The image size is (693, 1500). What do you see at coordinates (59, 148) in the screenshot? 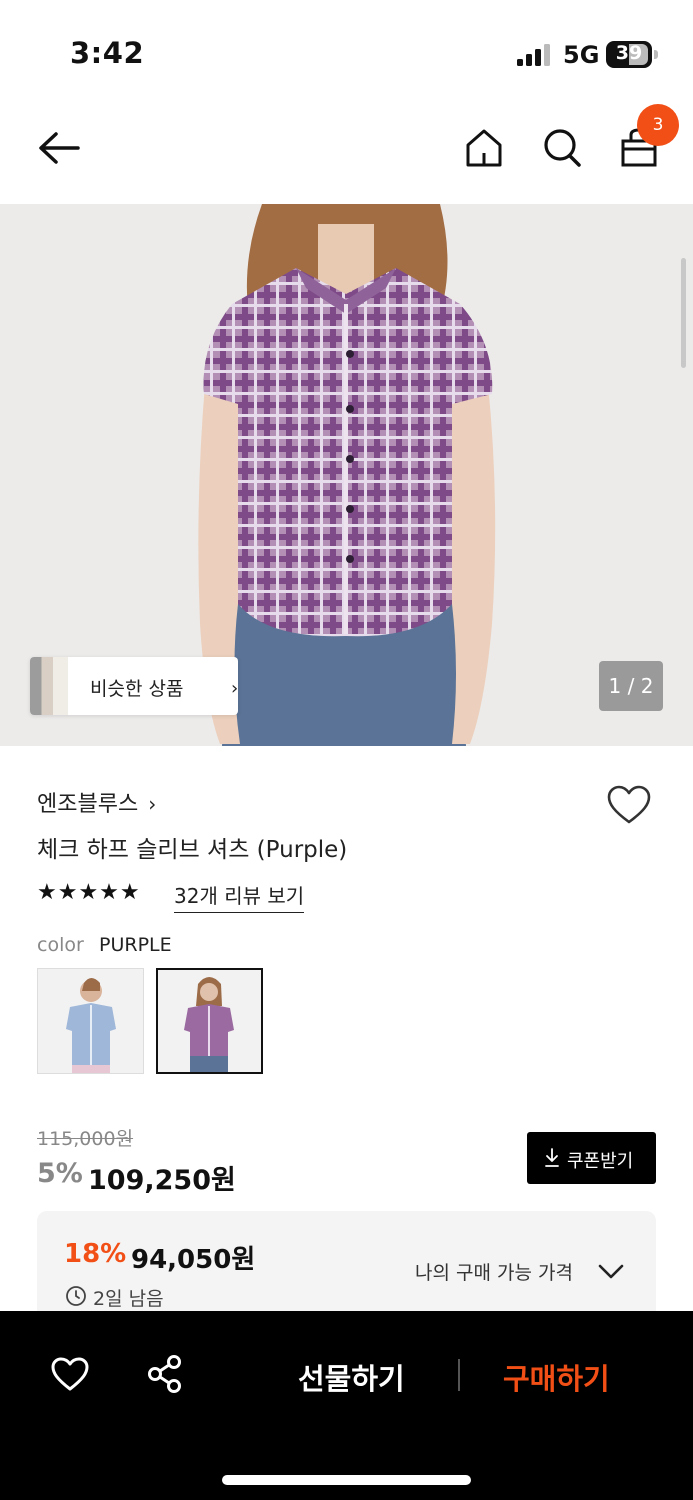
I see `back-arrow-icon` at bounding box center [59, 148].